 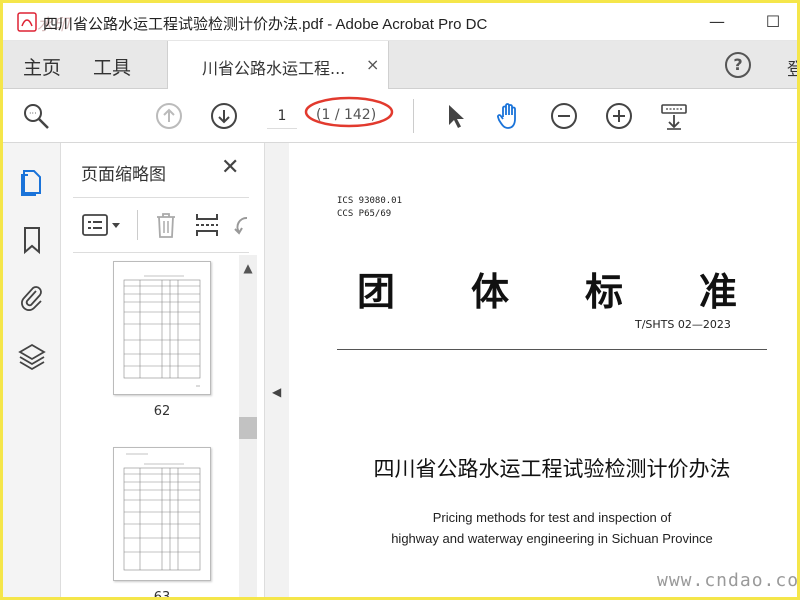 What do you see at coordinates (276, 392) in the screenshot?
I see `collapse-arrow-icon: ◀` at bounding box center [276, 392].